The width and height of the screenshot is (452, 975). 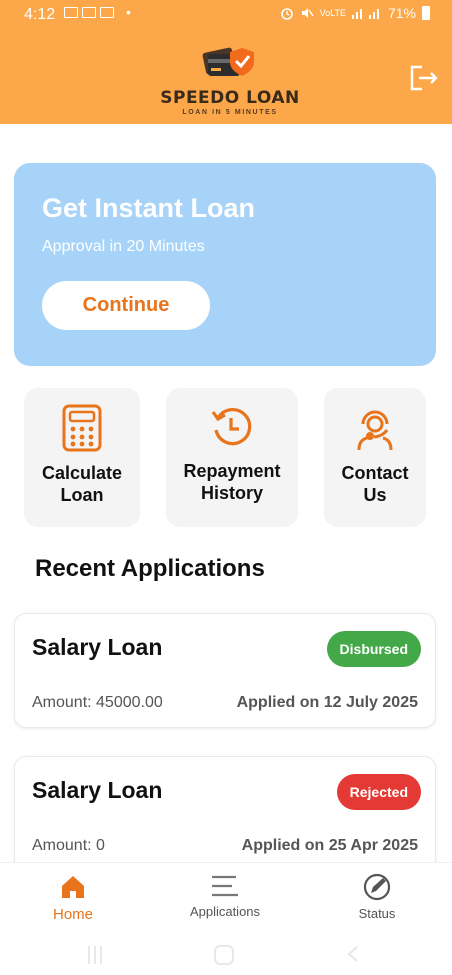 I want to click on card-notification-icon, so click(x=89, y=12).